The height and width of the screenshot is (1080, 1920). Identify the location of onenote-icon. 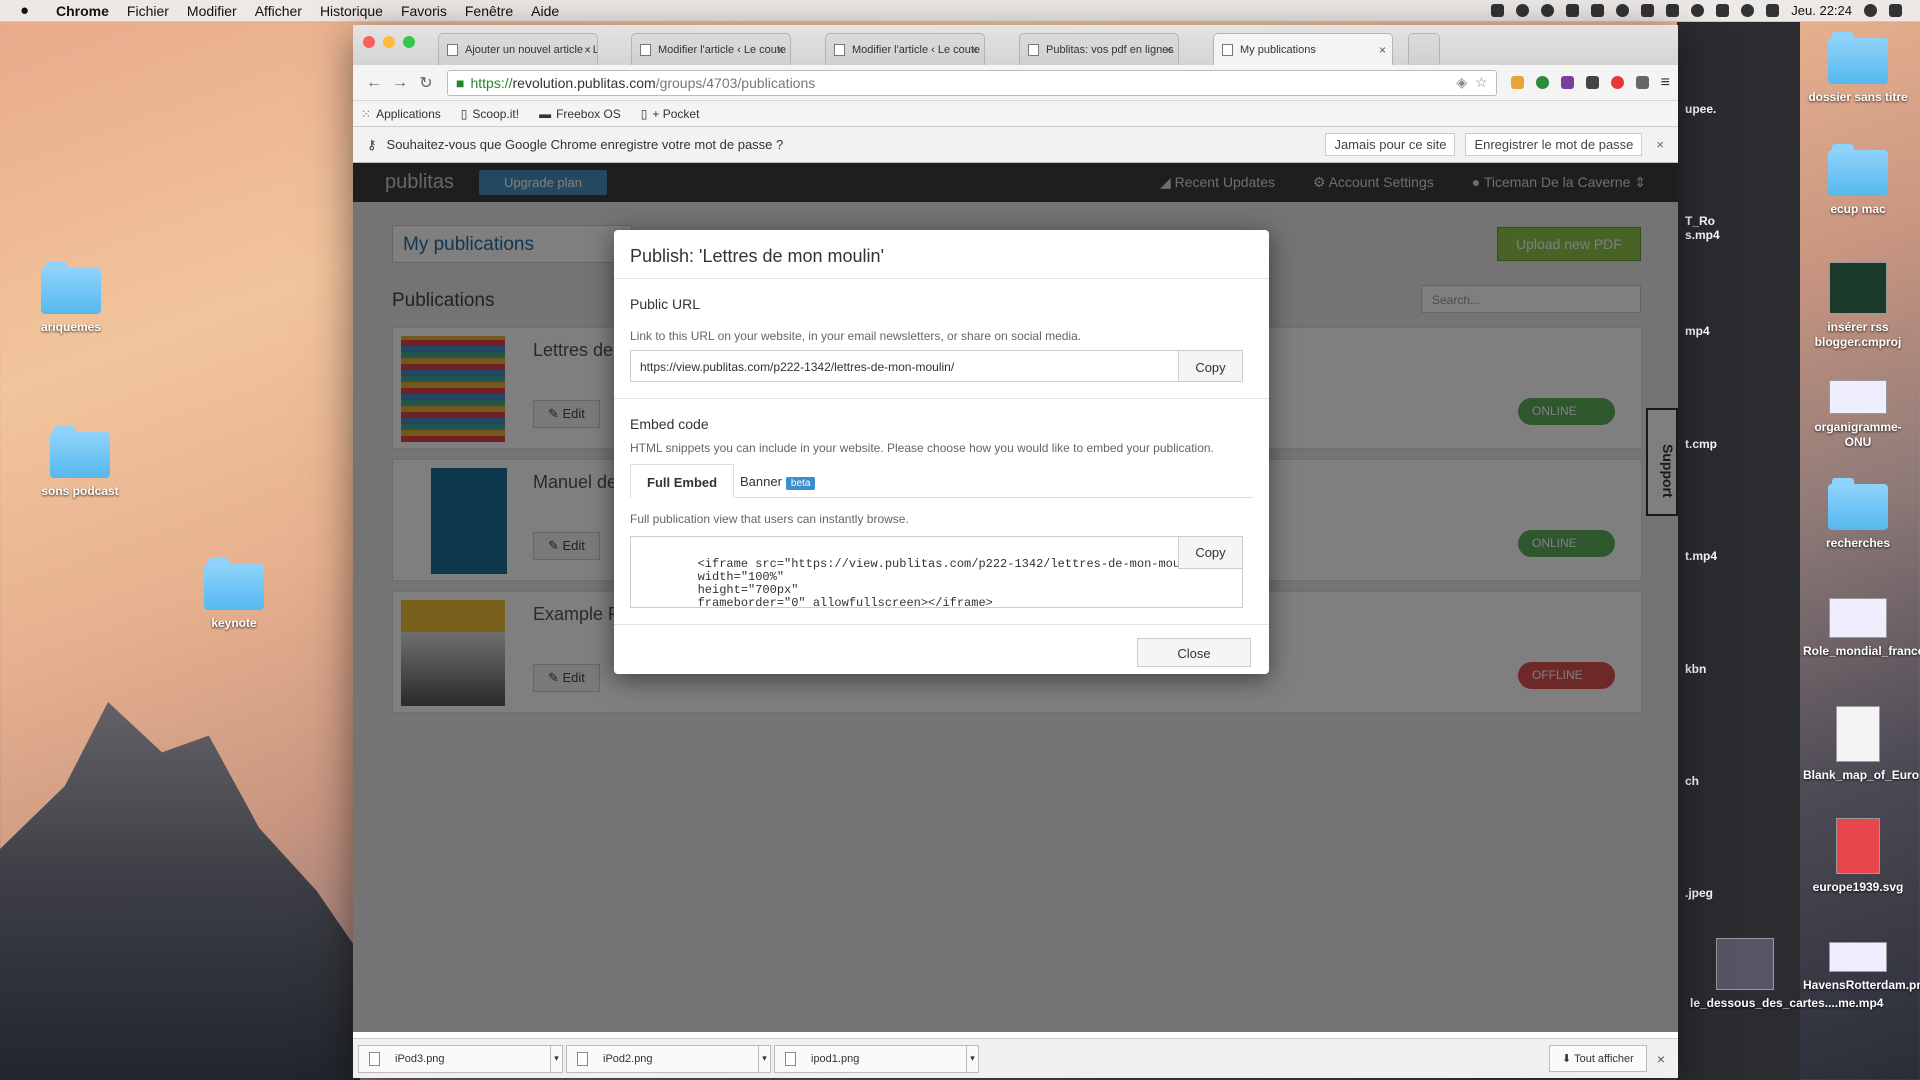
(1567, 82).